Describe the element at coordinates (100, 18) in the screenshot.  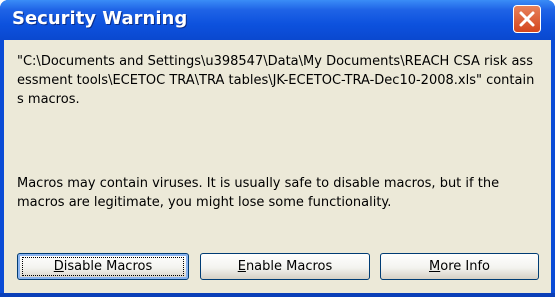
I see `dialog-title: Security Warning` at that location.